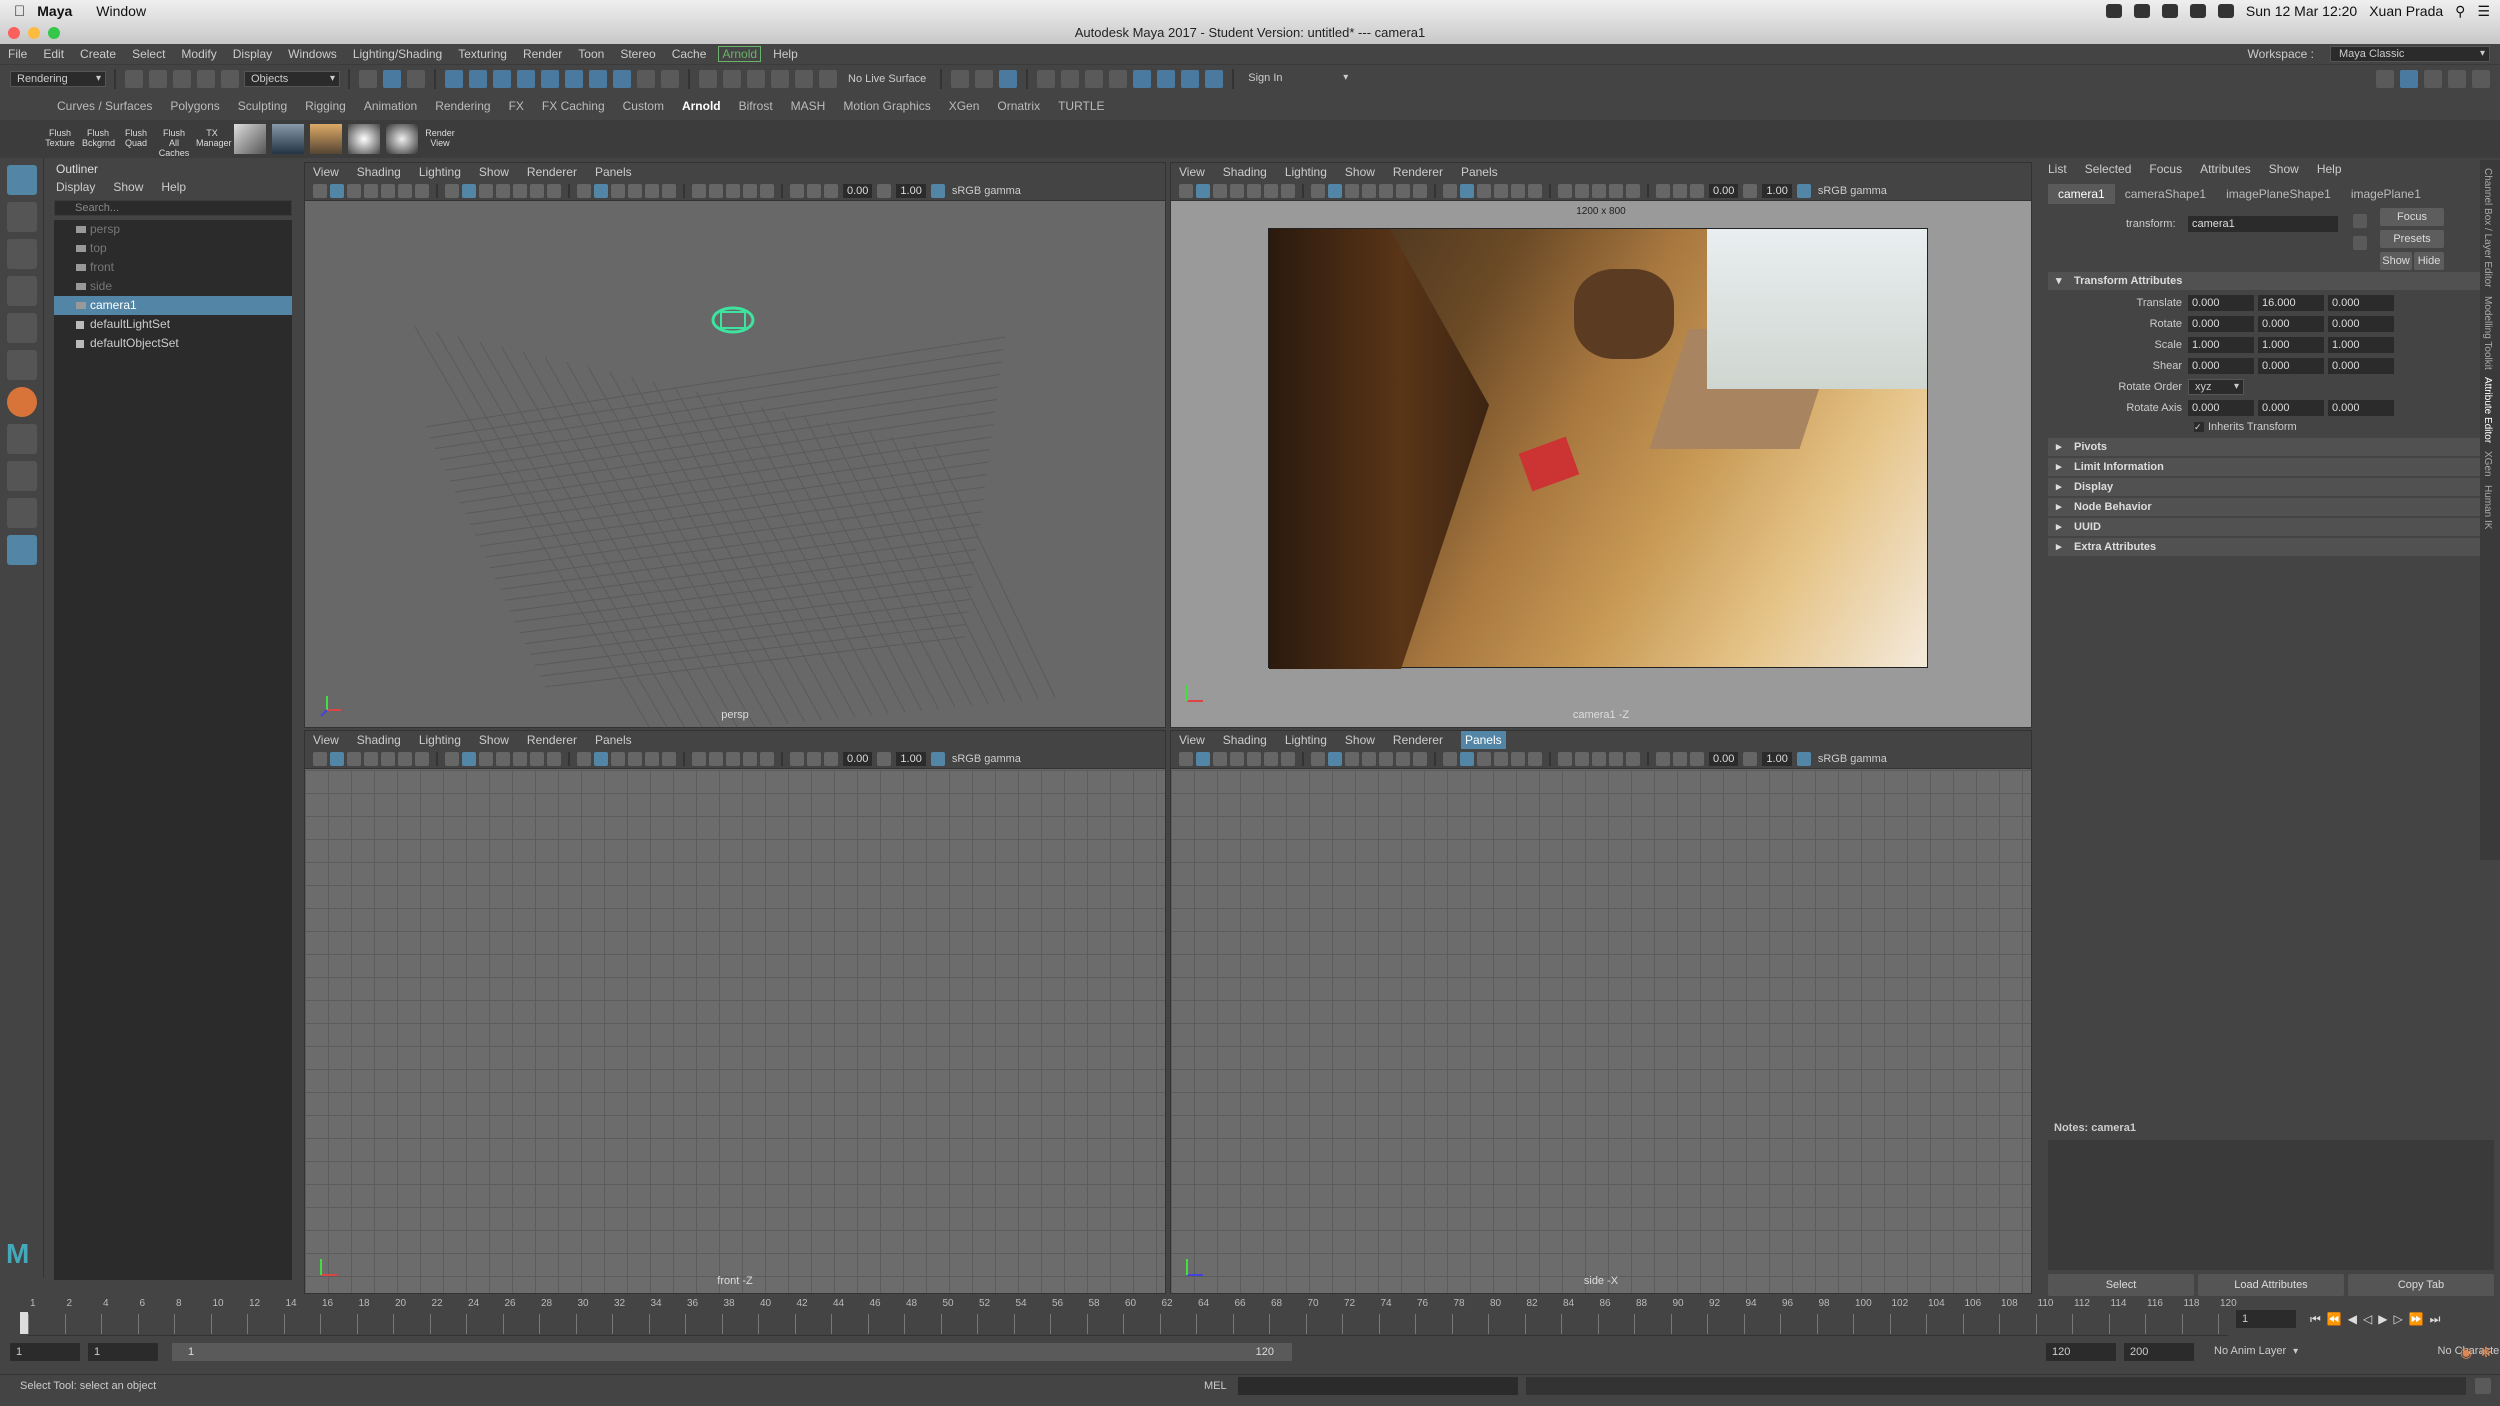 The image size is (2500, 1406). Describe the element at coordinates (21, 180) in the screenshot. I see `select-tool-icon` at that location.